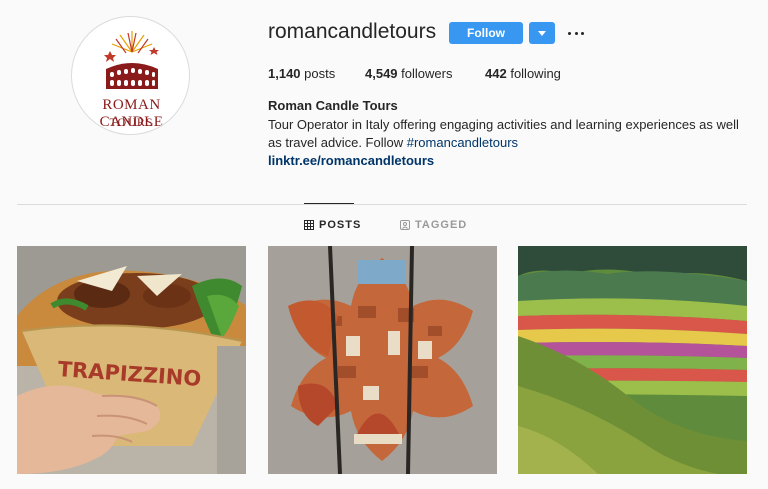  I want to click on valley-landscape-photo, so click(632, 360).